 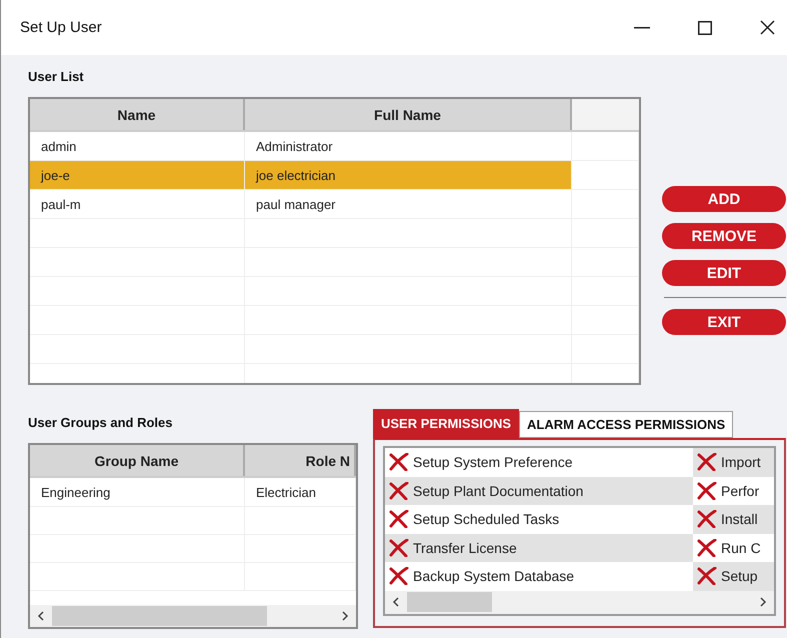 What do you see at coordinates (626, 424) in the screenshot?
I see `permissions-tab: ALARM ACCESS PERMISSIONS` at bounding box center [626, 424].